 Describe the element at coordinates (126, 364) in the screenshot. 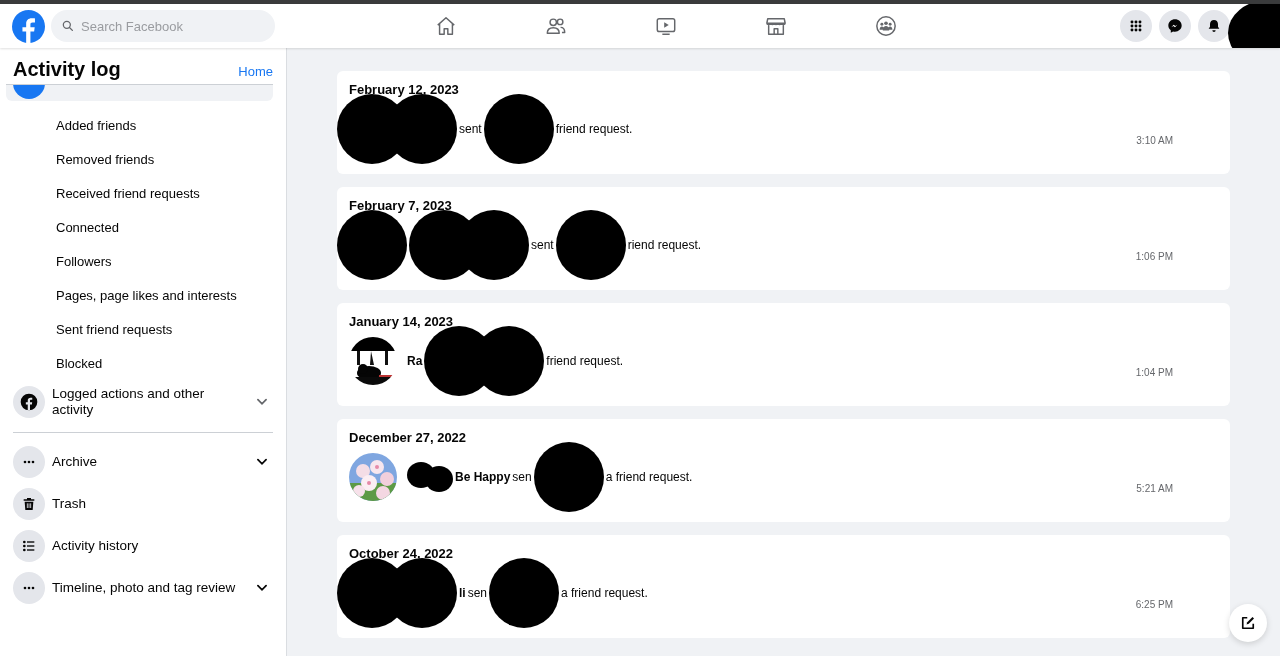

I see `sidebar-item: Blocked` at that location.